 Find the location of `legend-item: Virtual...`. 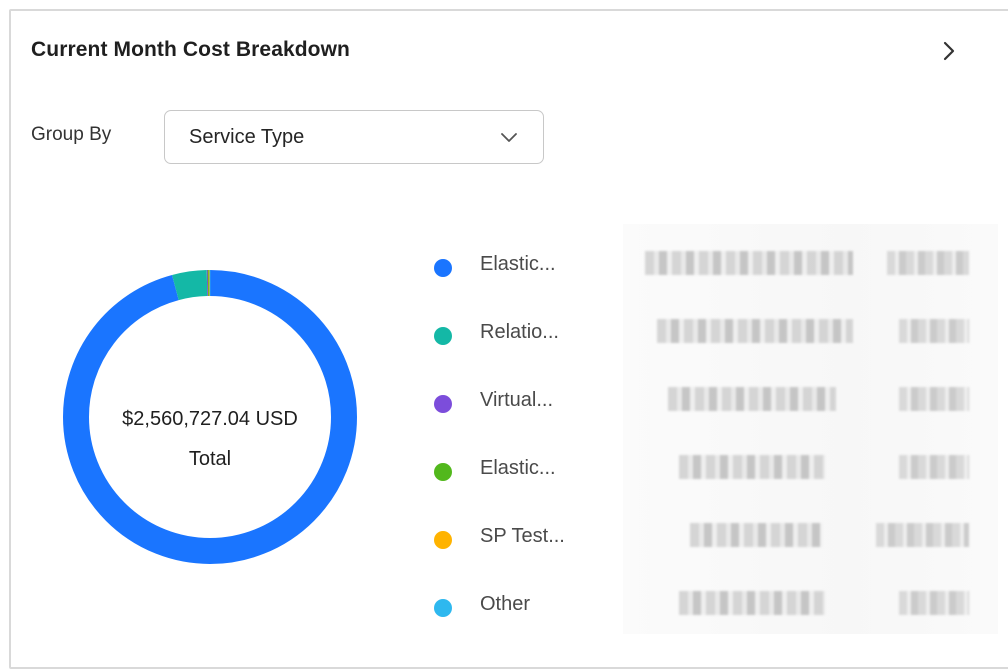

legend-item: Virtual... is located at coordinates (716, 403).